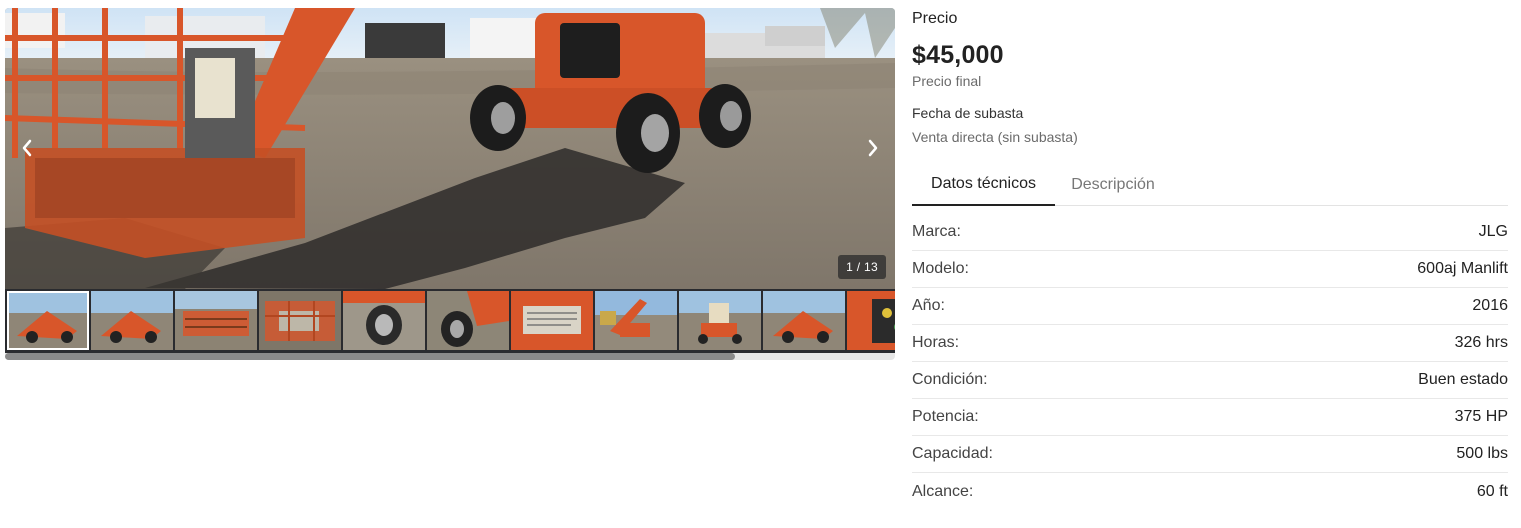 This screenshot has height=528, width=1521. Describe the element at coordinates (1210, 306) in the screenshot. I see `spec-row-year: Año: 2016` at that location.